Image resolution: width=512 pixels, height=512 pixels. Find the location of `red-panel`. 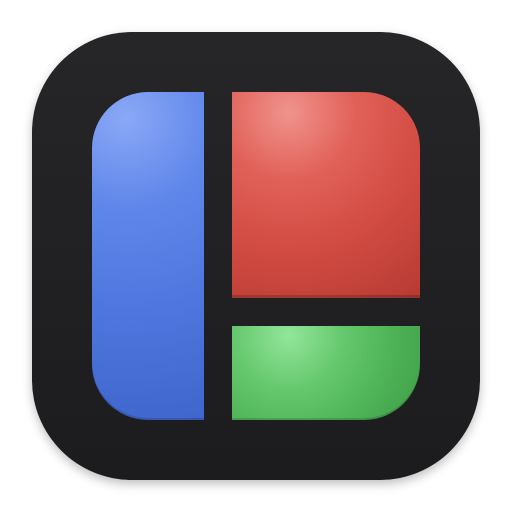

red-panel is located at coordinates (326, 195).